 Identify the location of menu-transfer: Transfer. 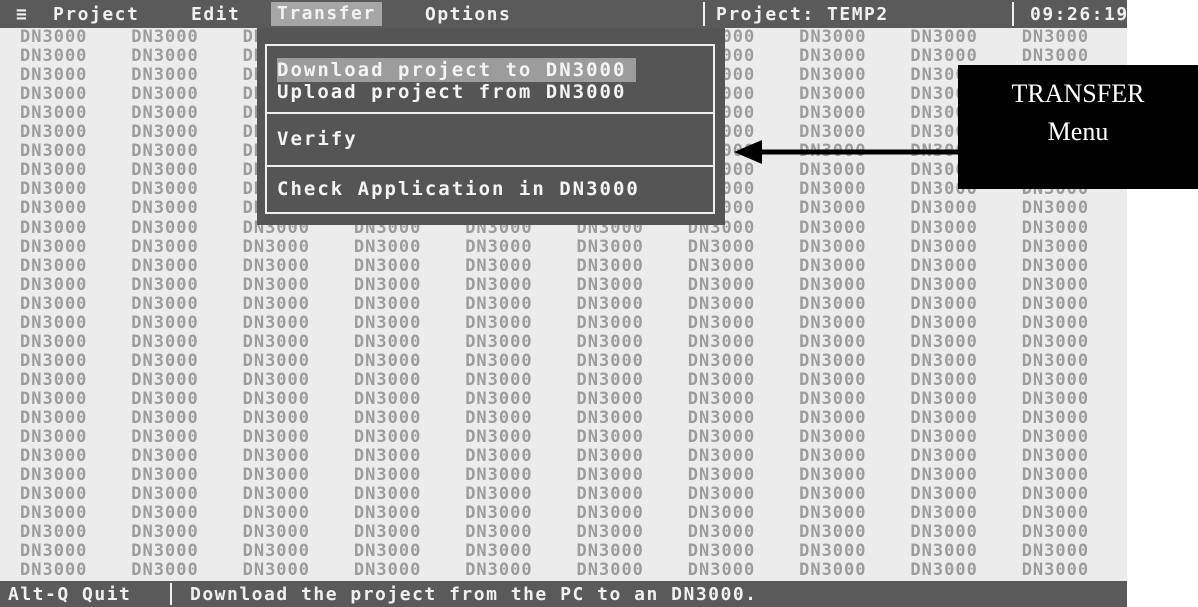
(326, 14).